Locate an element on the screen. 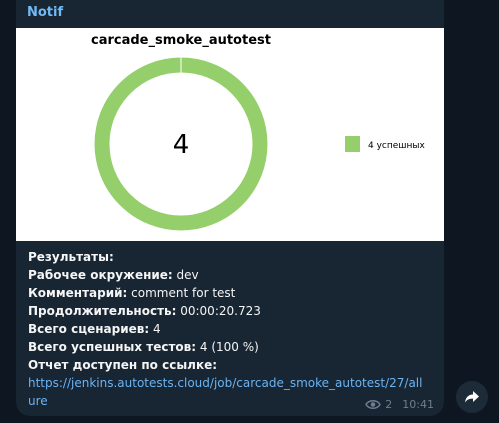 This screenshot has width=499, height=423. eye-icon is located at coordinates (373, 404).